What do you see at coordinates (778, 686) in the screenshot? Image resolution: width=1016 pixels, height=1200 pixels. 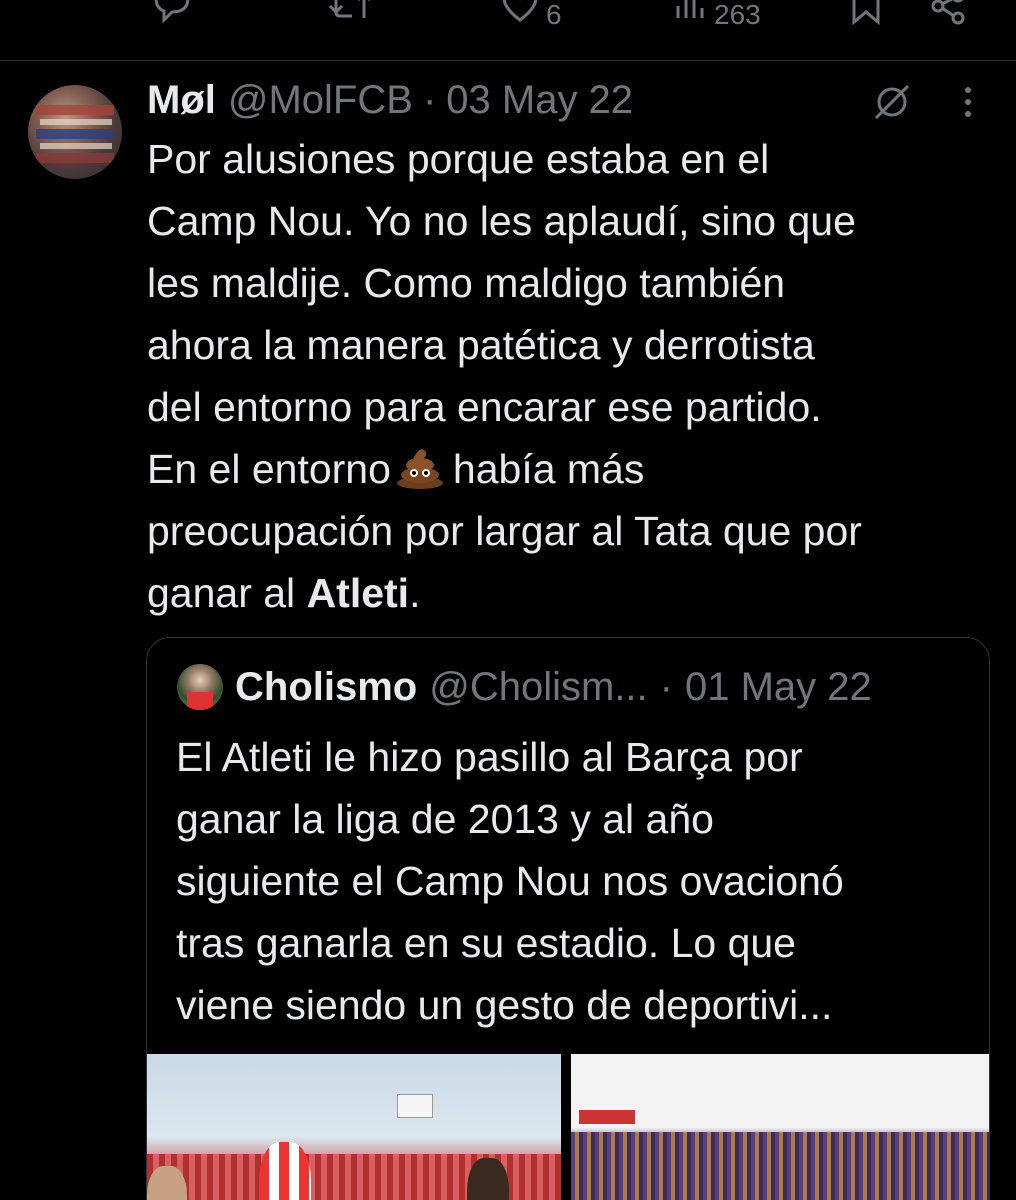 I see `quoted-date: 01 May 22` at bounding box center [778, 686].